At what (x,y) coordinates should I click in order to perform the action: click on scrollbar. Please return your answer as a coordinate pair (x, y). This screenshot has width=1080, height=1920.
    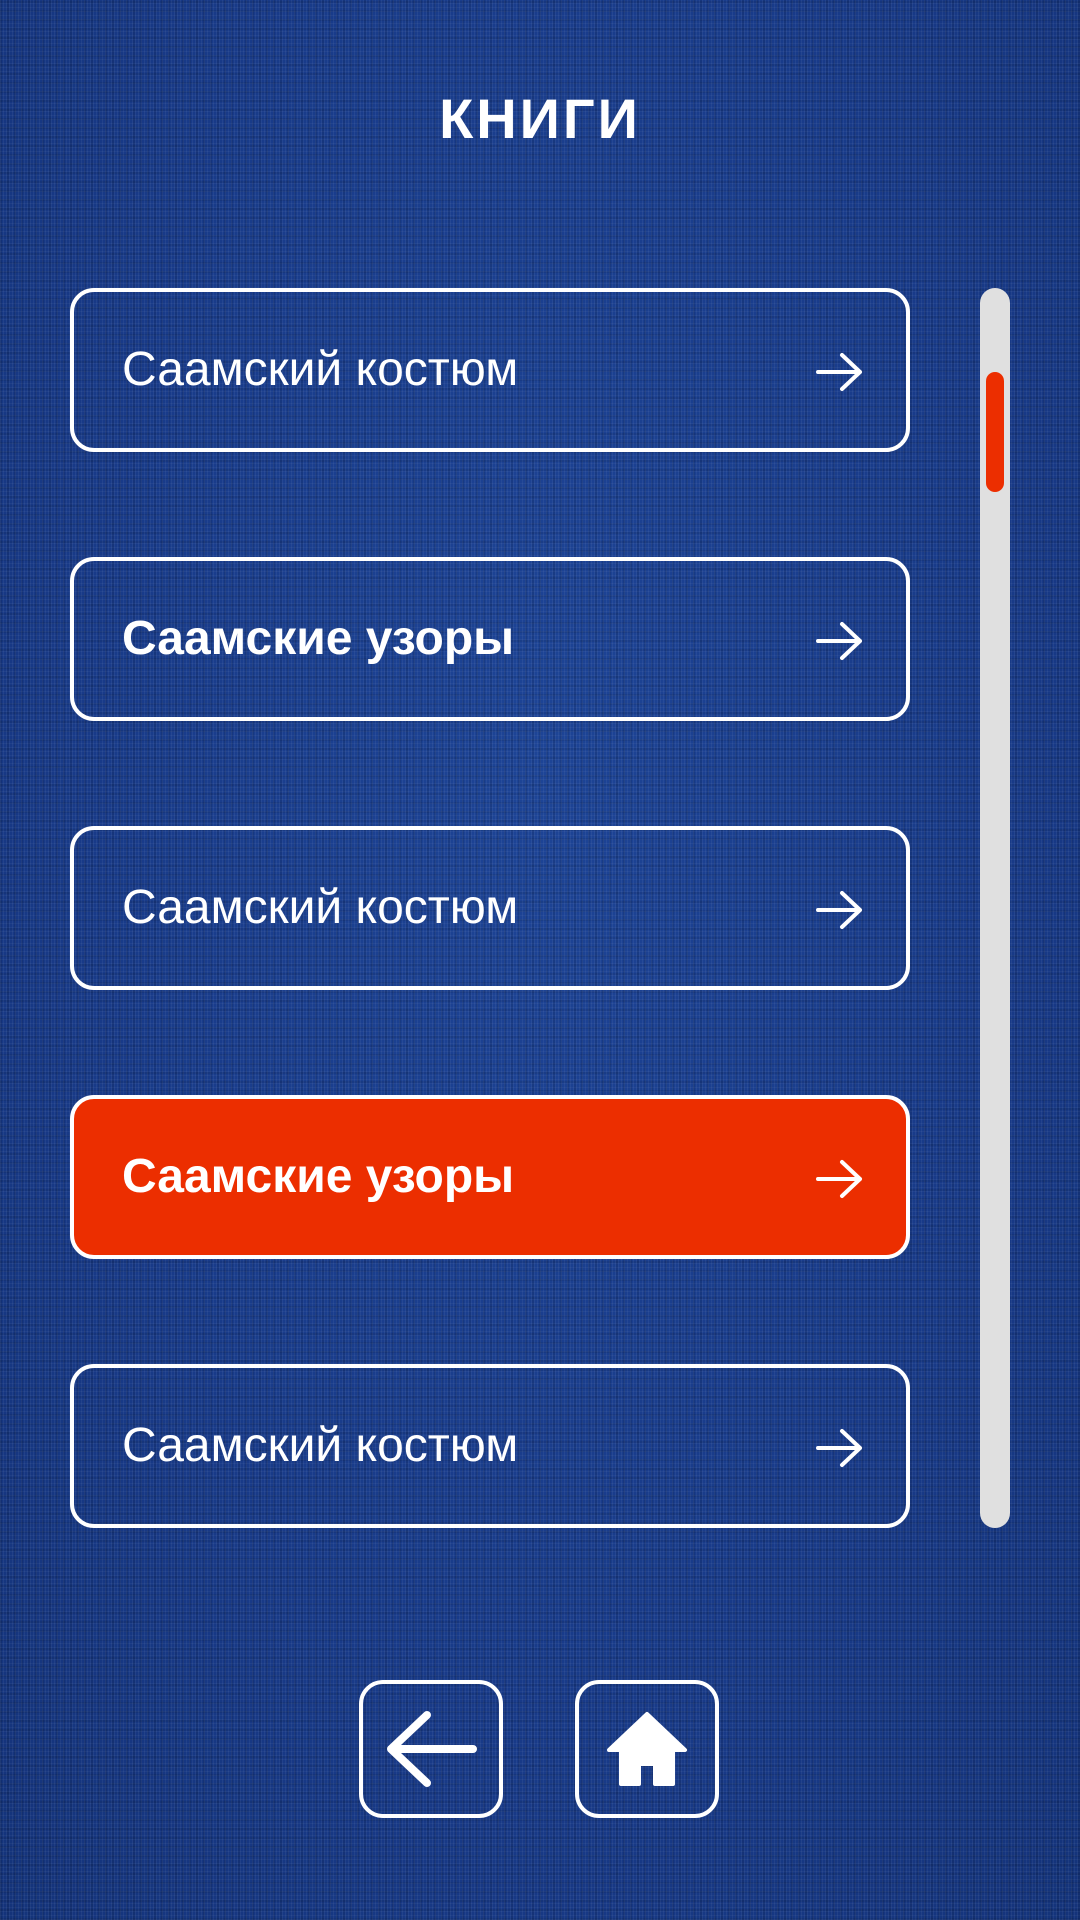
    Looking at the image, I should click on (995, 908).